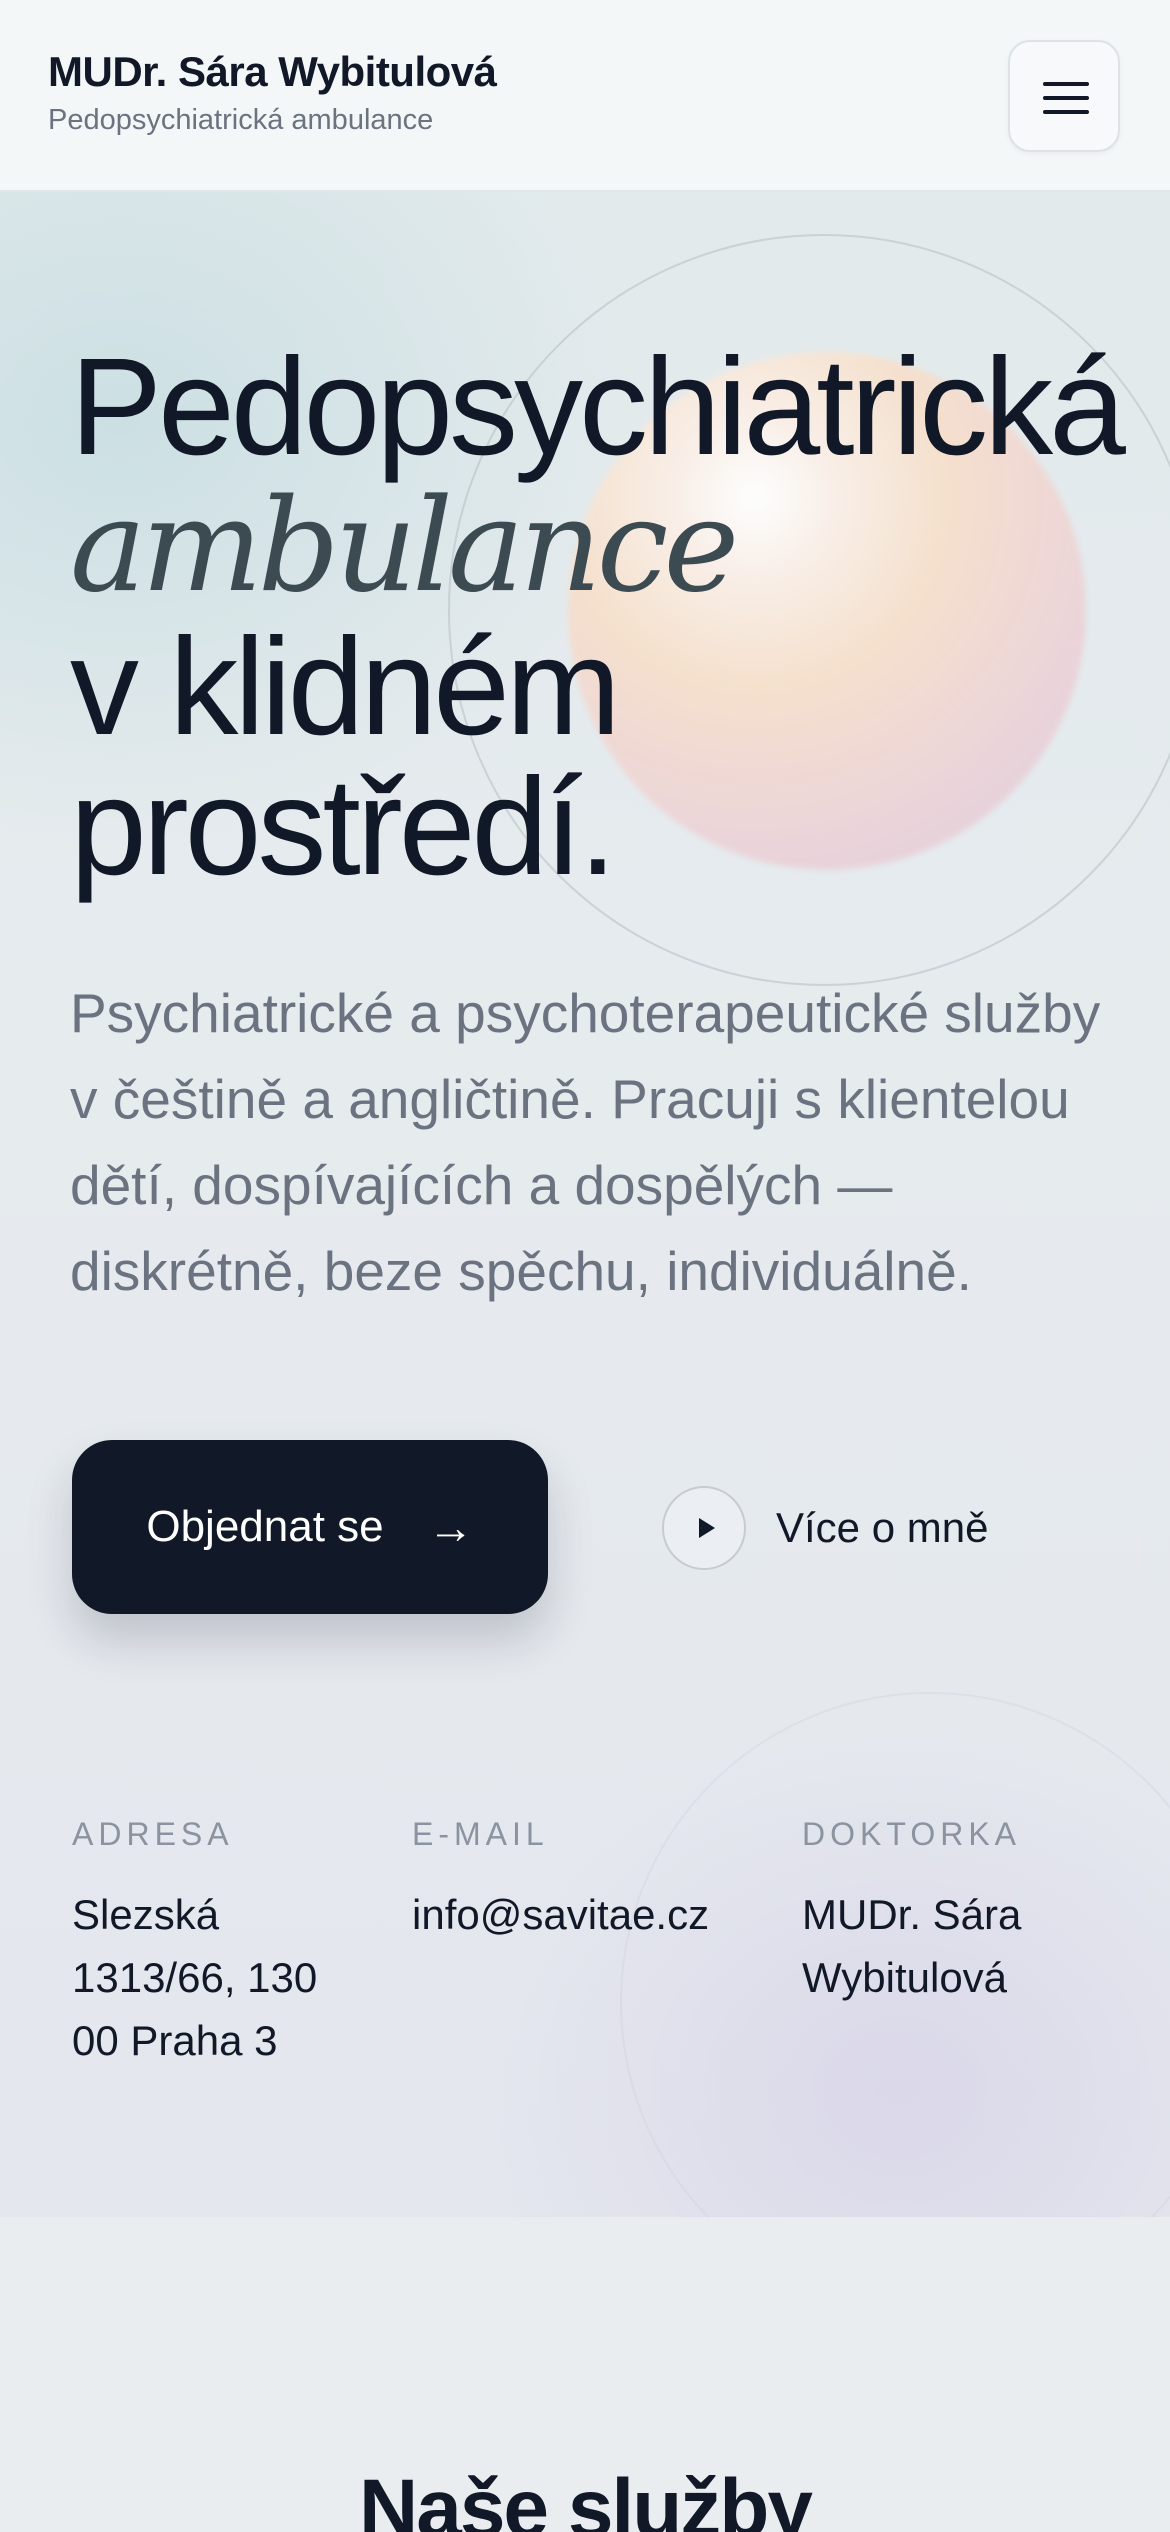  What do you see at coordinates (404, 546) in the screenshot?
I see `hero-title-accent: ambulance` at bounding box center [404, 546].